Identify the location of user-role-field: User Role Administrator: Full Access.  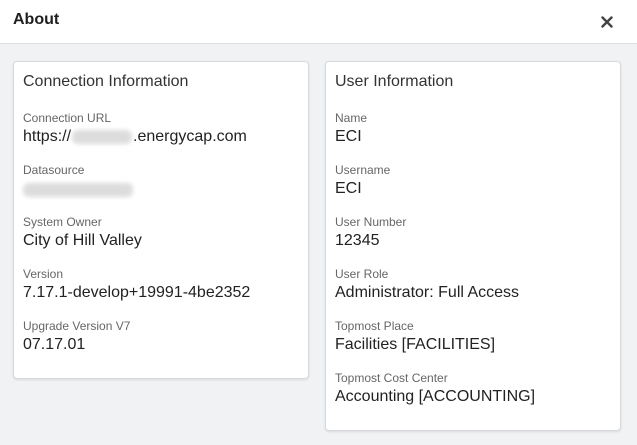
(427, 285).